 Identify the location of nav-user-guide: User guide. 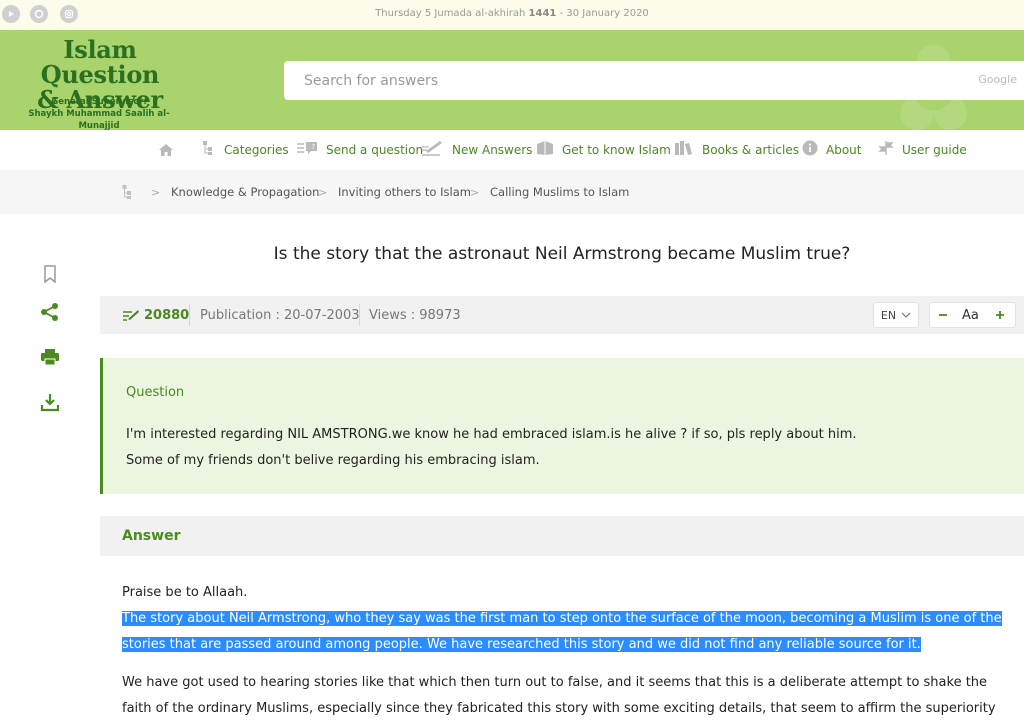
(922, 150).